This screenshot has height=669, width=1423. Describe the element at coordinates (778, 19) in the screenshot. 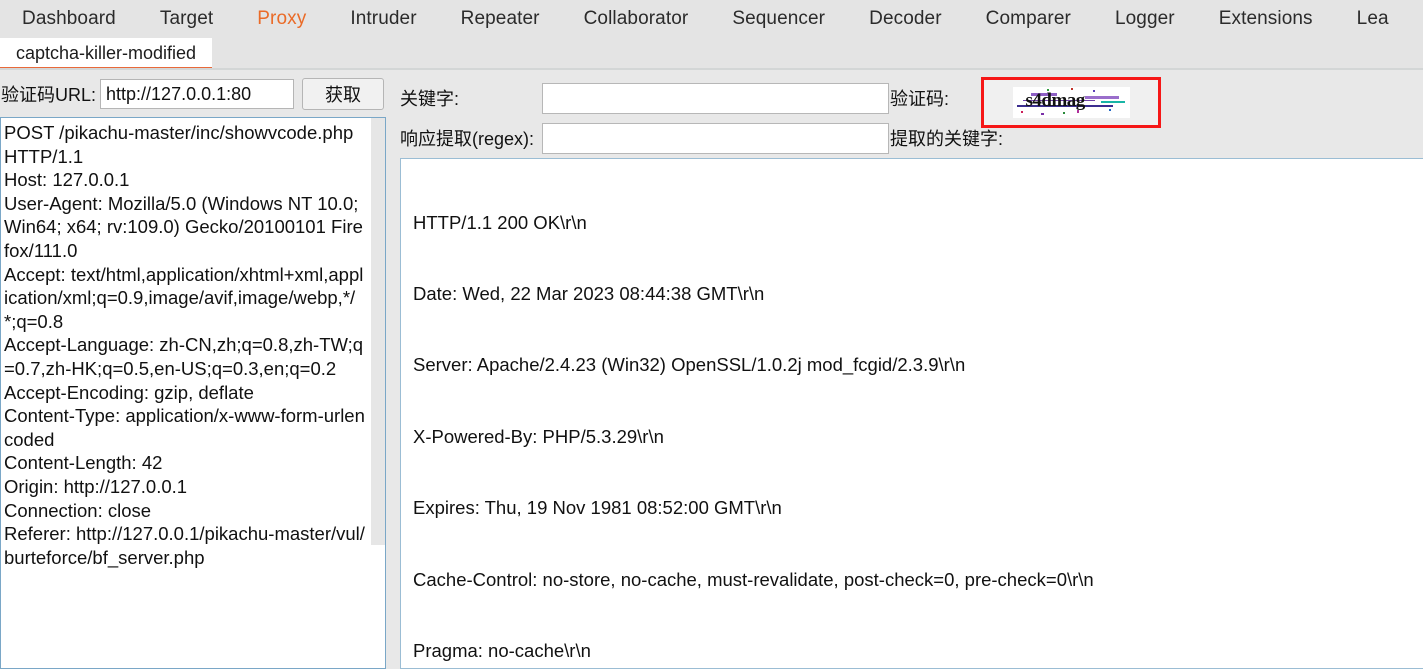

I see `main-tab-sequencer: Sequencer` at that location.